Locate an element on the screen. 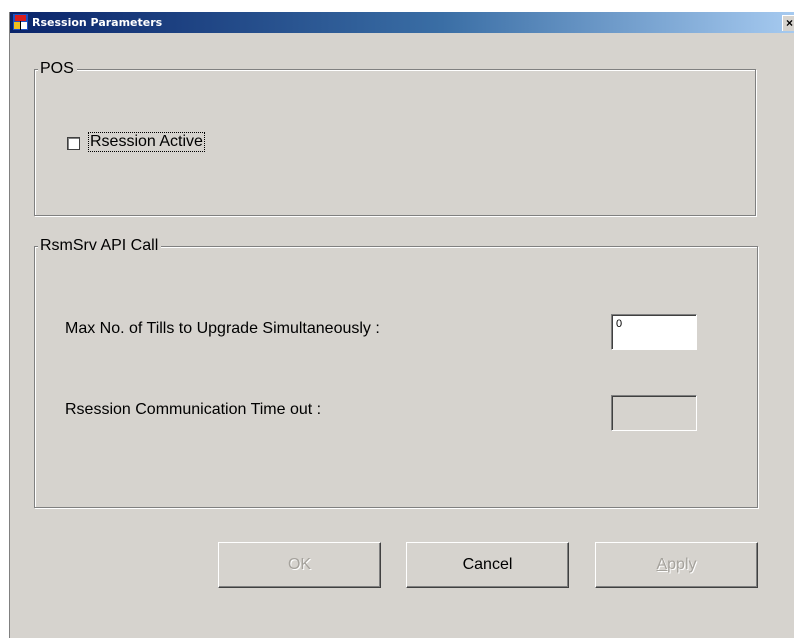  rsmsrv-api-group-legend: RsmSrv API Call is located at coordinates (100, 246).